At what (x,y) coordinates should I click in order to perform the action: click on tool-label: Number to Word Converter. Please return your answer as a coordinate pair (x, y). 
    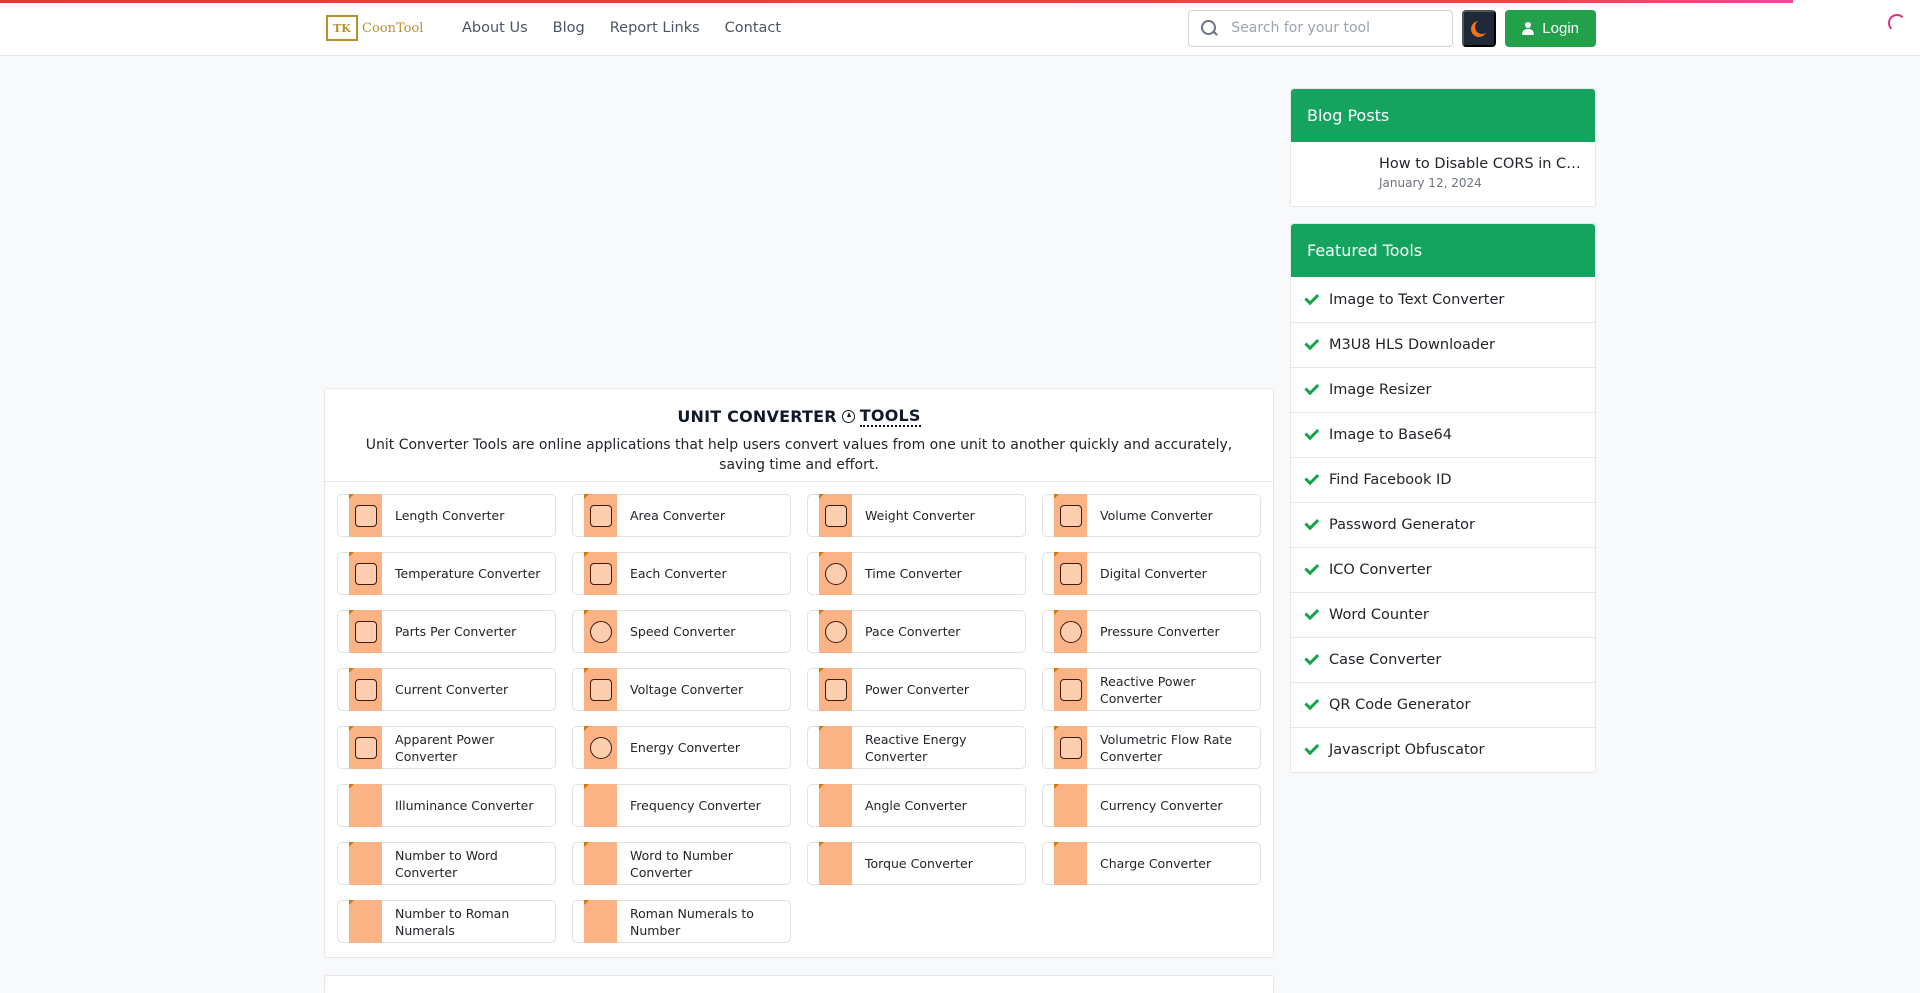
    Looking at the image, I should click on (446, 863).